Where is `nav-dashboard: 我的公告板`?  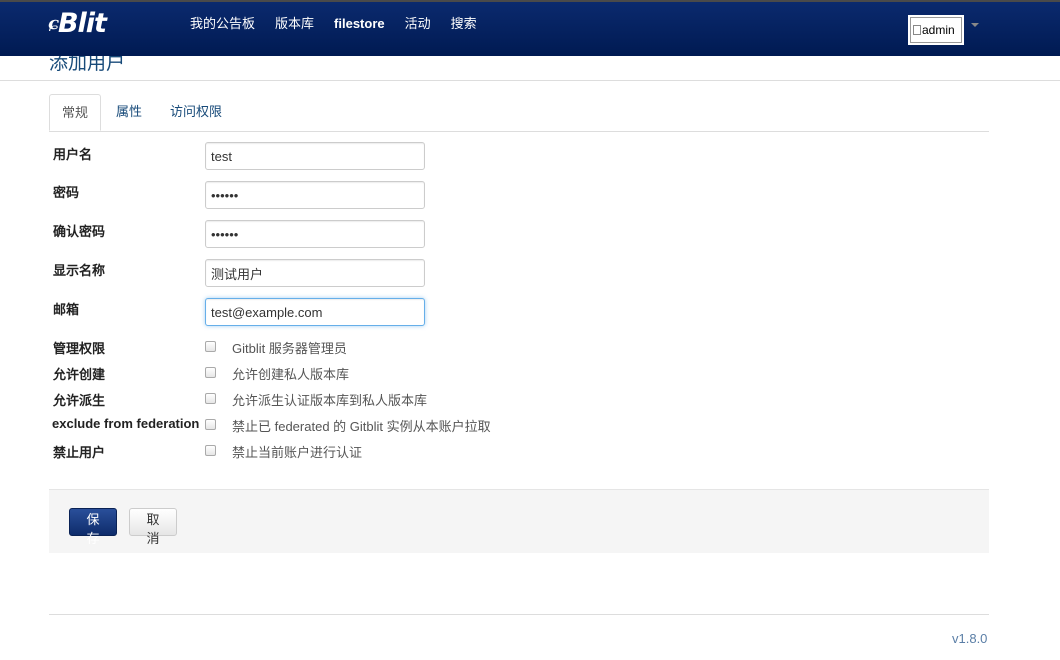
nav-dashboard: 我的公告板 is located at coordinates (222, 29).